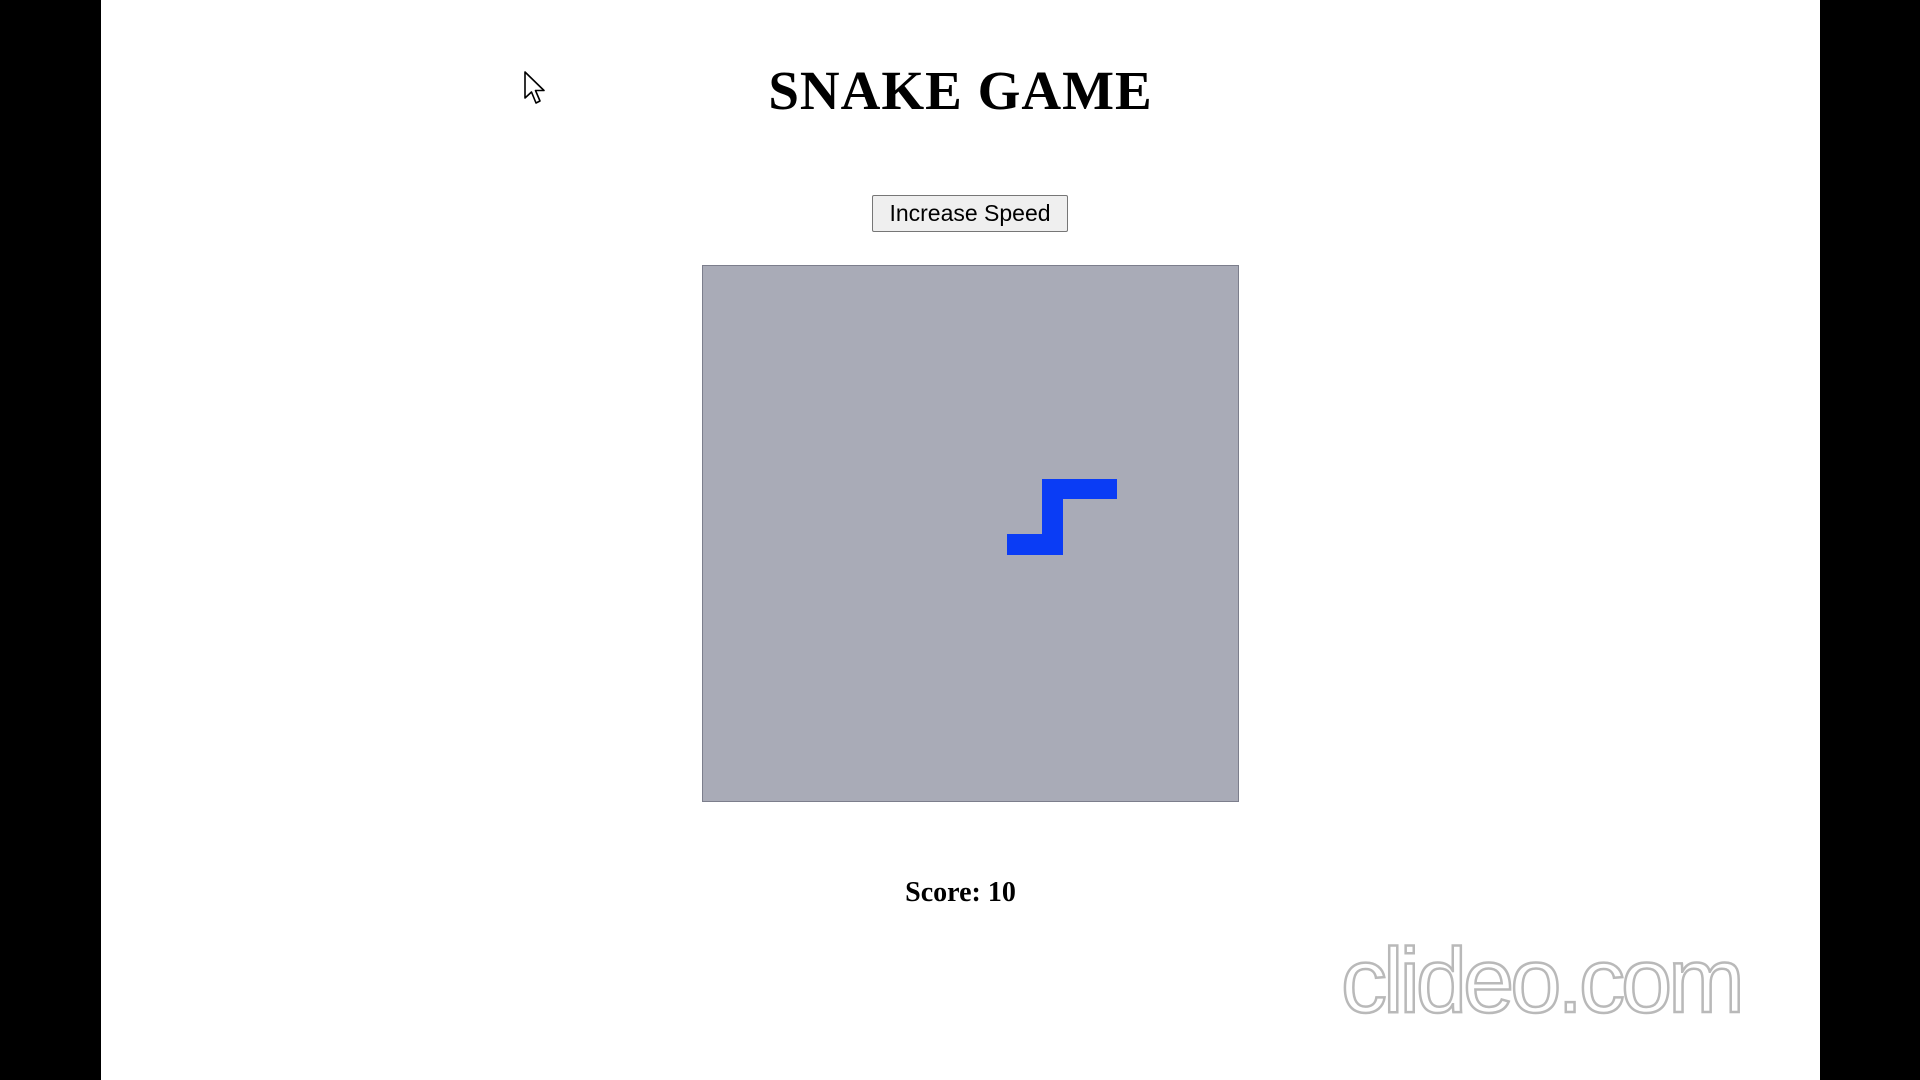 Image resolution: width=1920 pixels, height=1080 pixels. Describe the element at coordinates (1543, 981) in the screenshot. I see `watermark-logo: clideo.com` at that location.